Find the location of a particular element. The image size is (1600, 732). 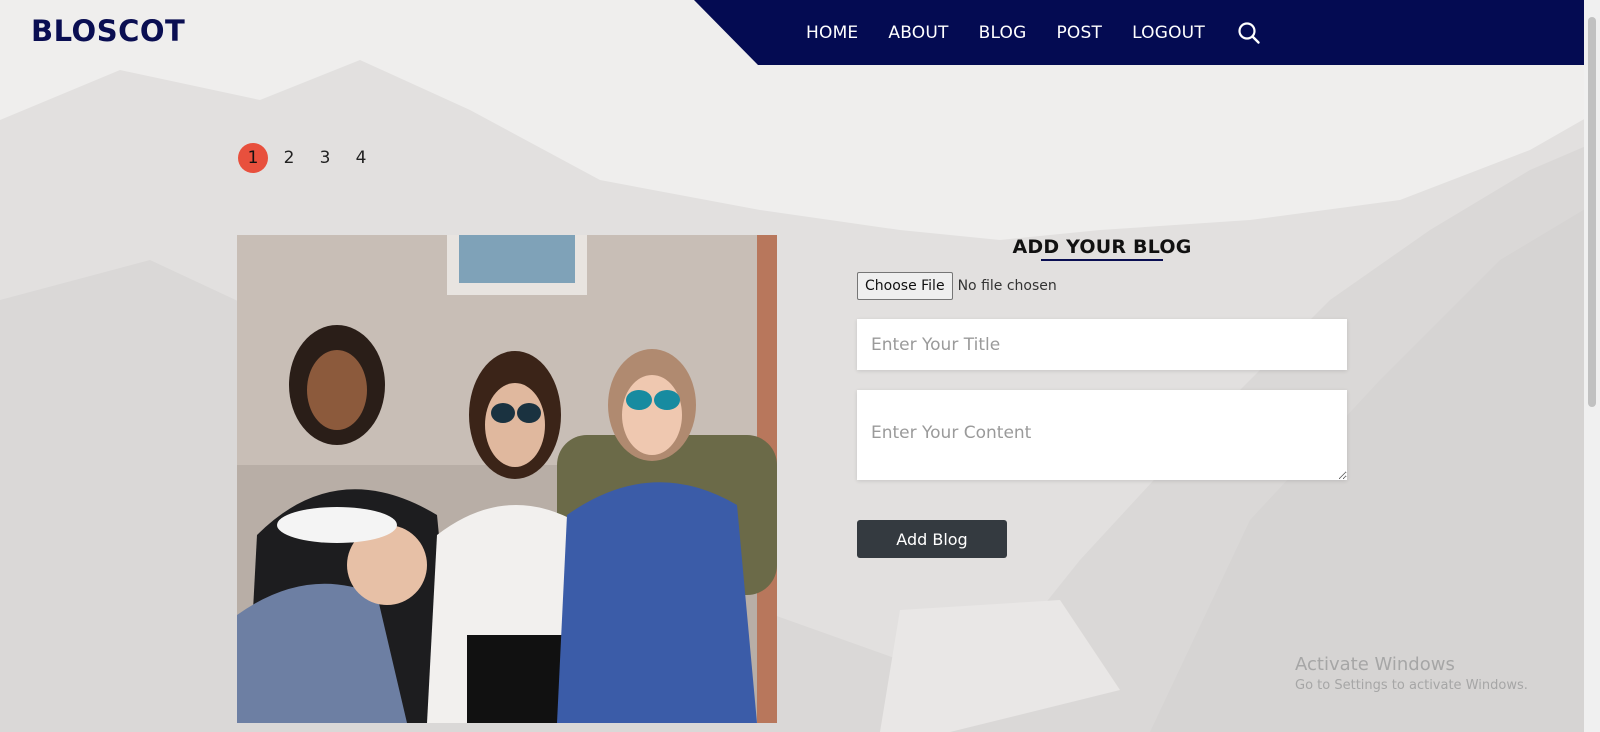

nav-about: ABOUT is located at coordinates (918, 33).